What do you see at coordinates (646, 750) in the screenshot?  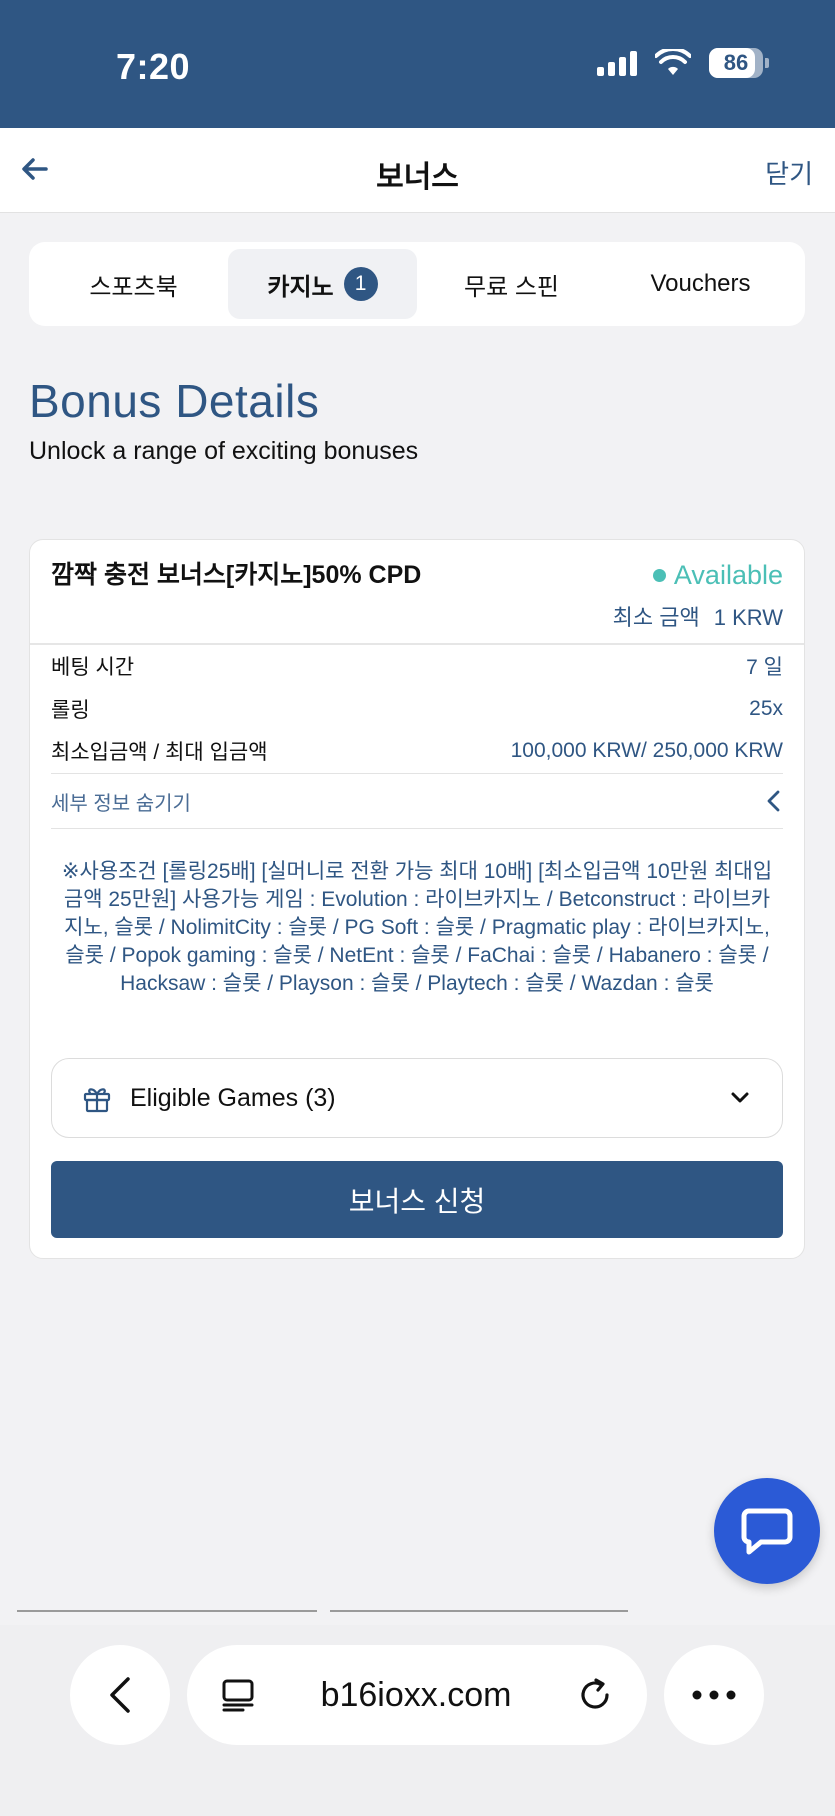 I see `detail-value: 100,000 KRW/ 250,000 KRW` at bounding box center [646, 750].